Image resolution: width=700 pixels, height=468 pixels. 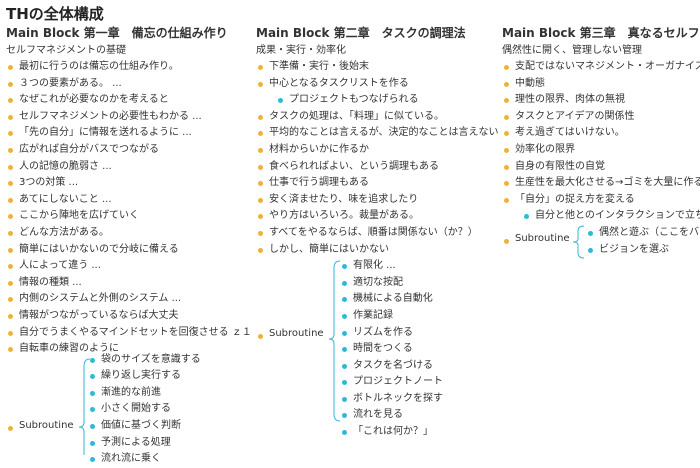 What do you see at coordinates (290, 334) in the screenshot?
I see `chapter-2-subroutine-label: Subroutine` at bounding box center [290, 334].